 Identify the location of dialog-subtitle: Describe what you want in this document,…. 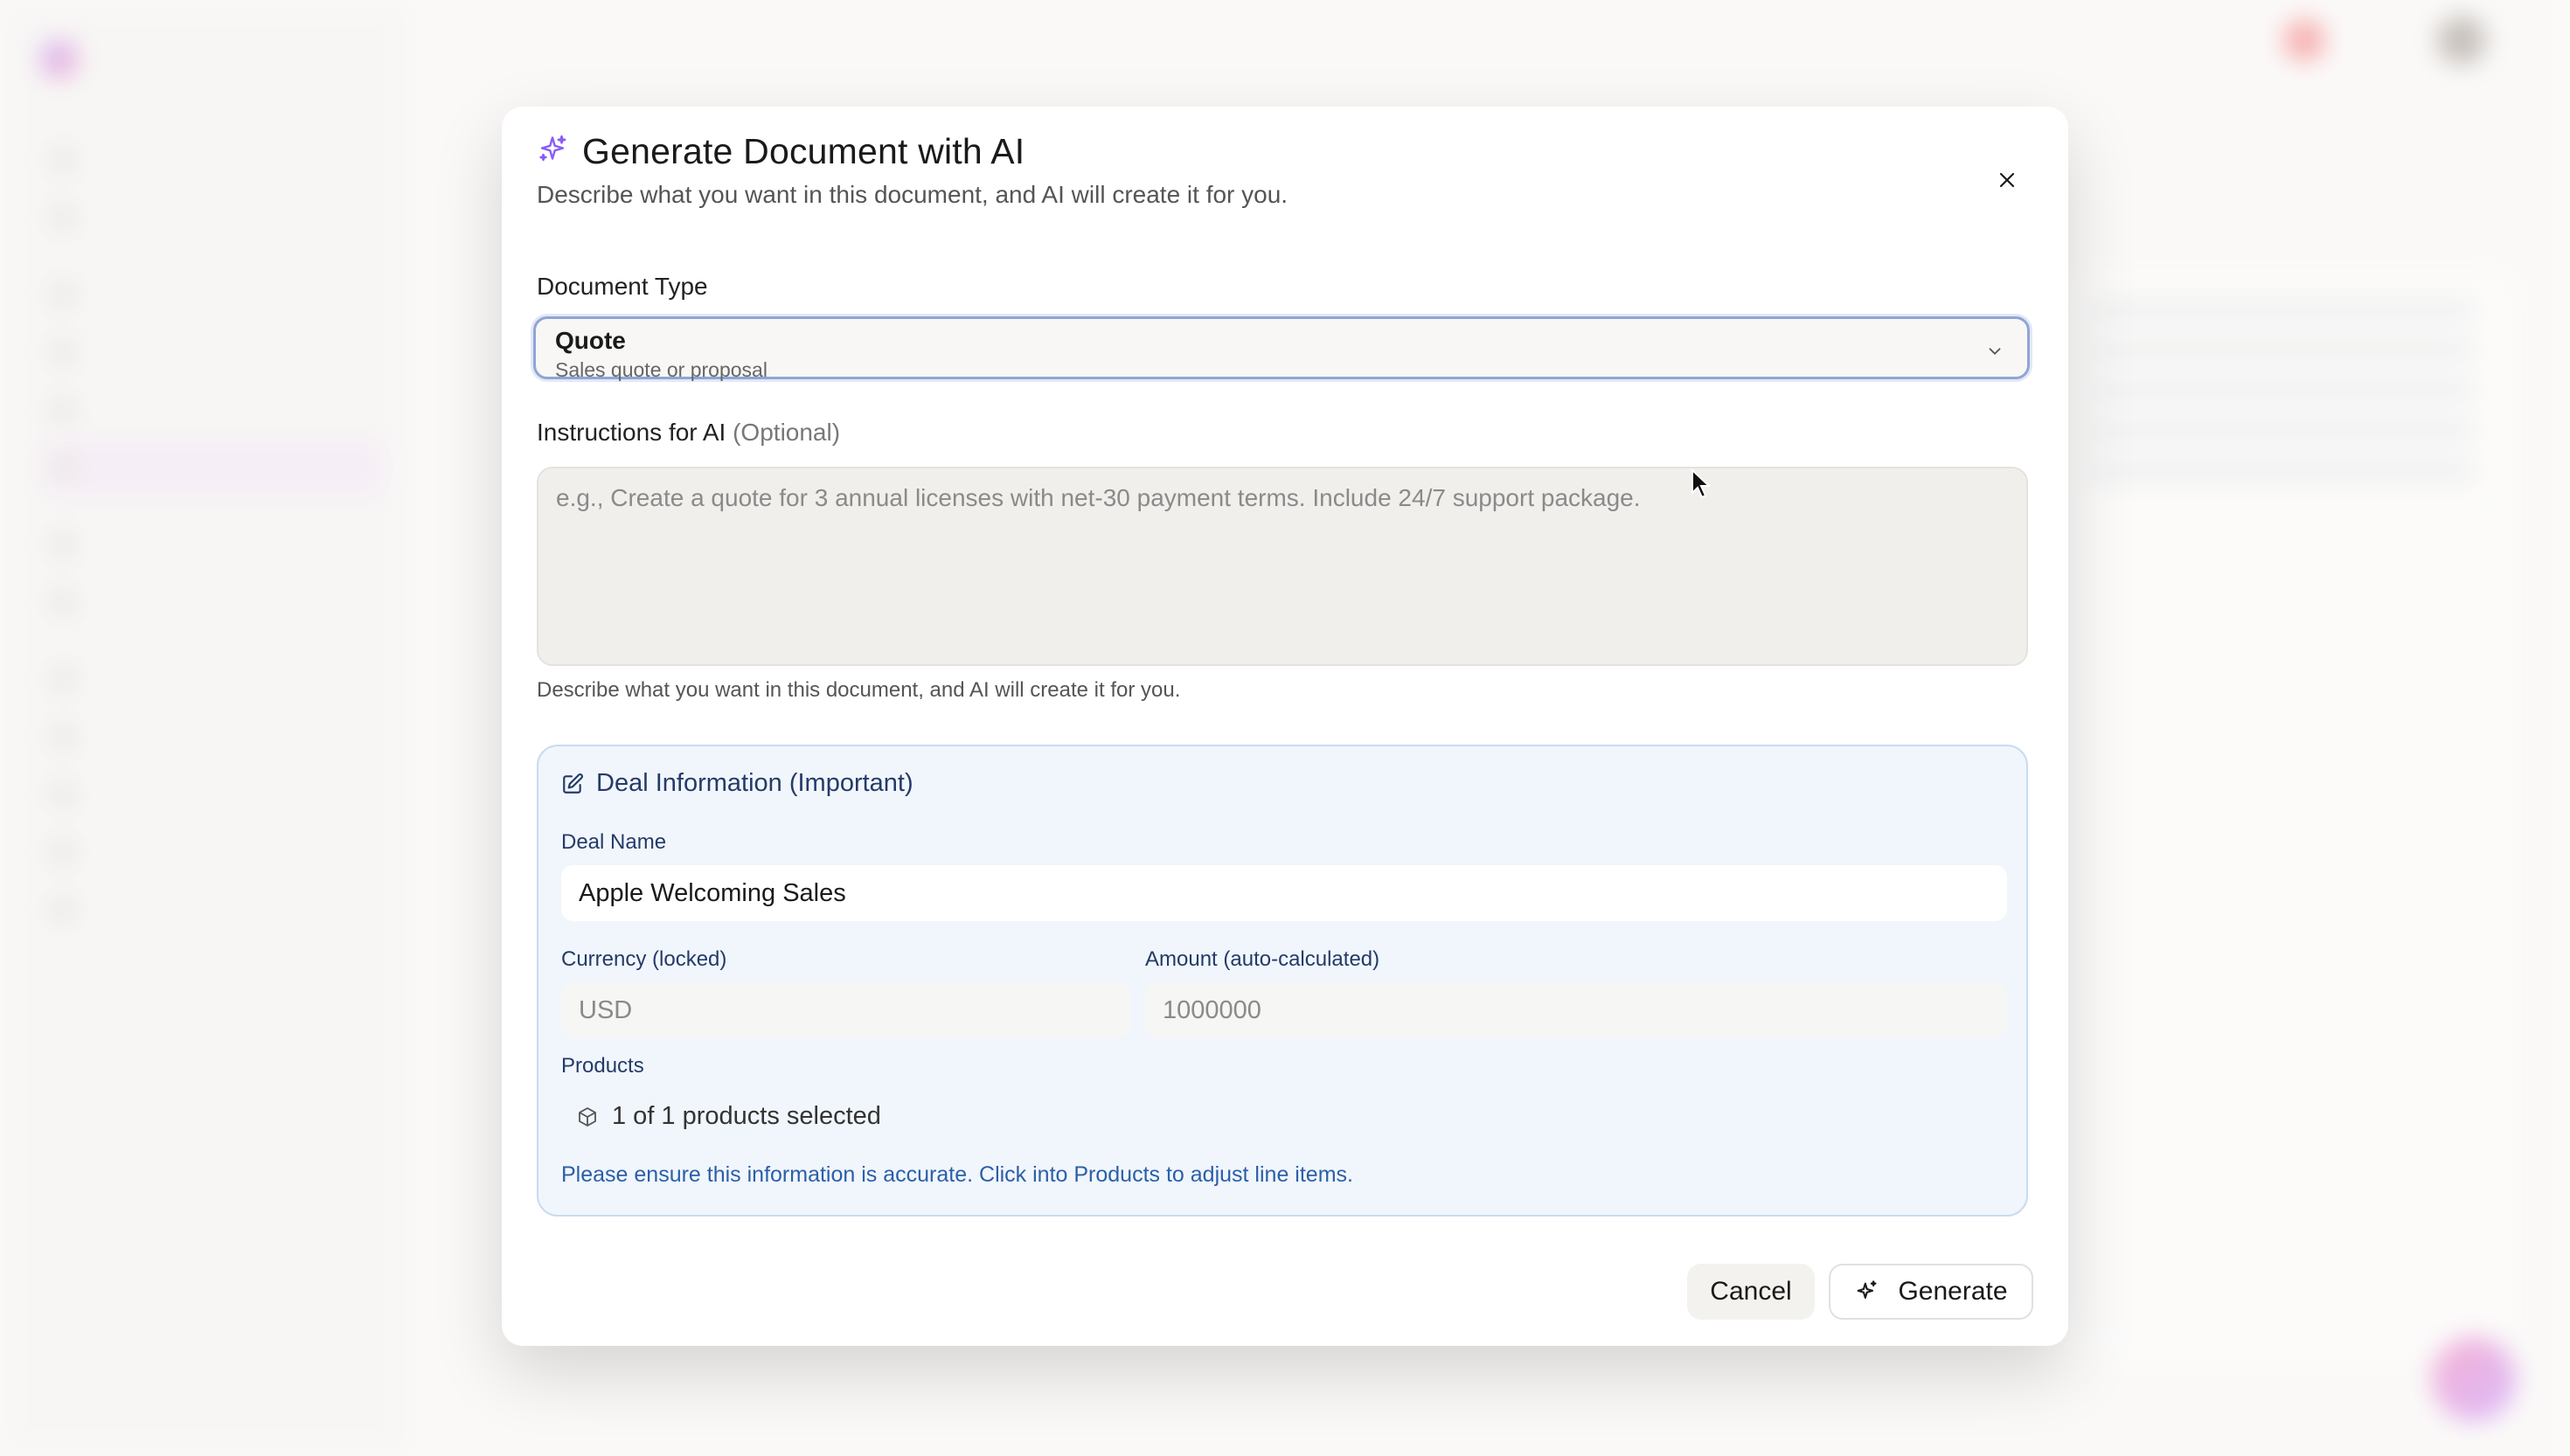
(912, 194).